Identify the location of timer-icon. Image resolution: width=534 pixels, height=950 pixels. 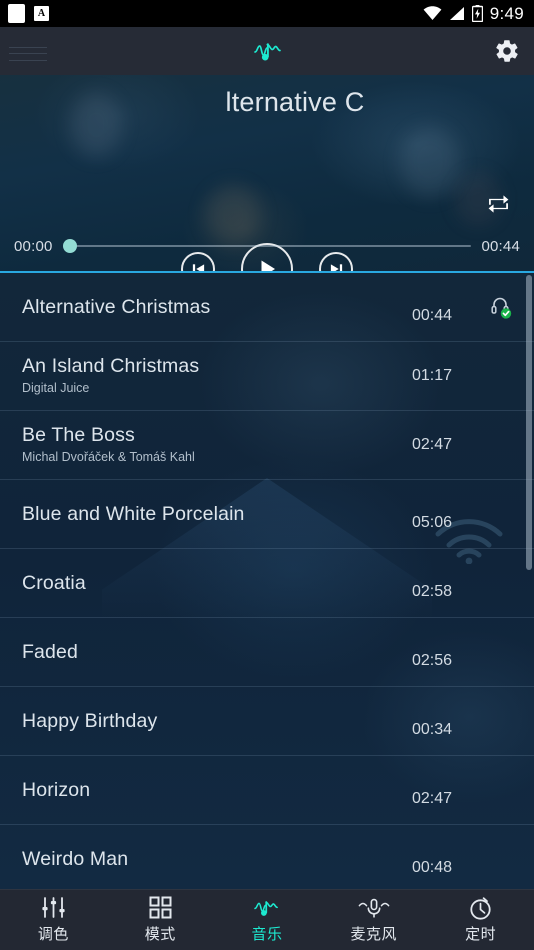
(480, 908).